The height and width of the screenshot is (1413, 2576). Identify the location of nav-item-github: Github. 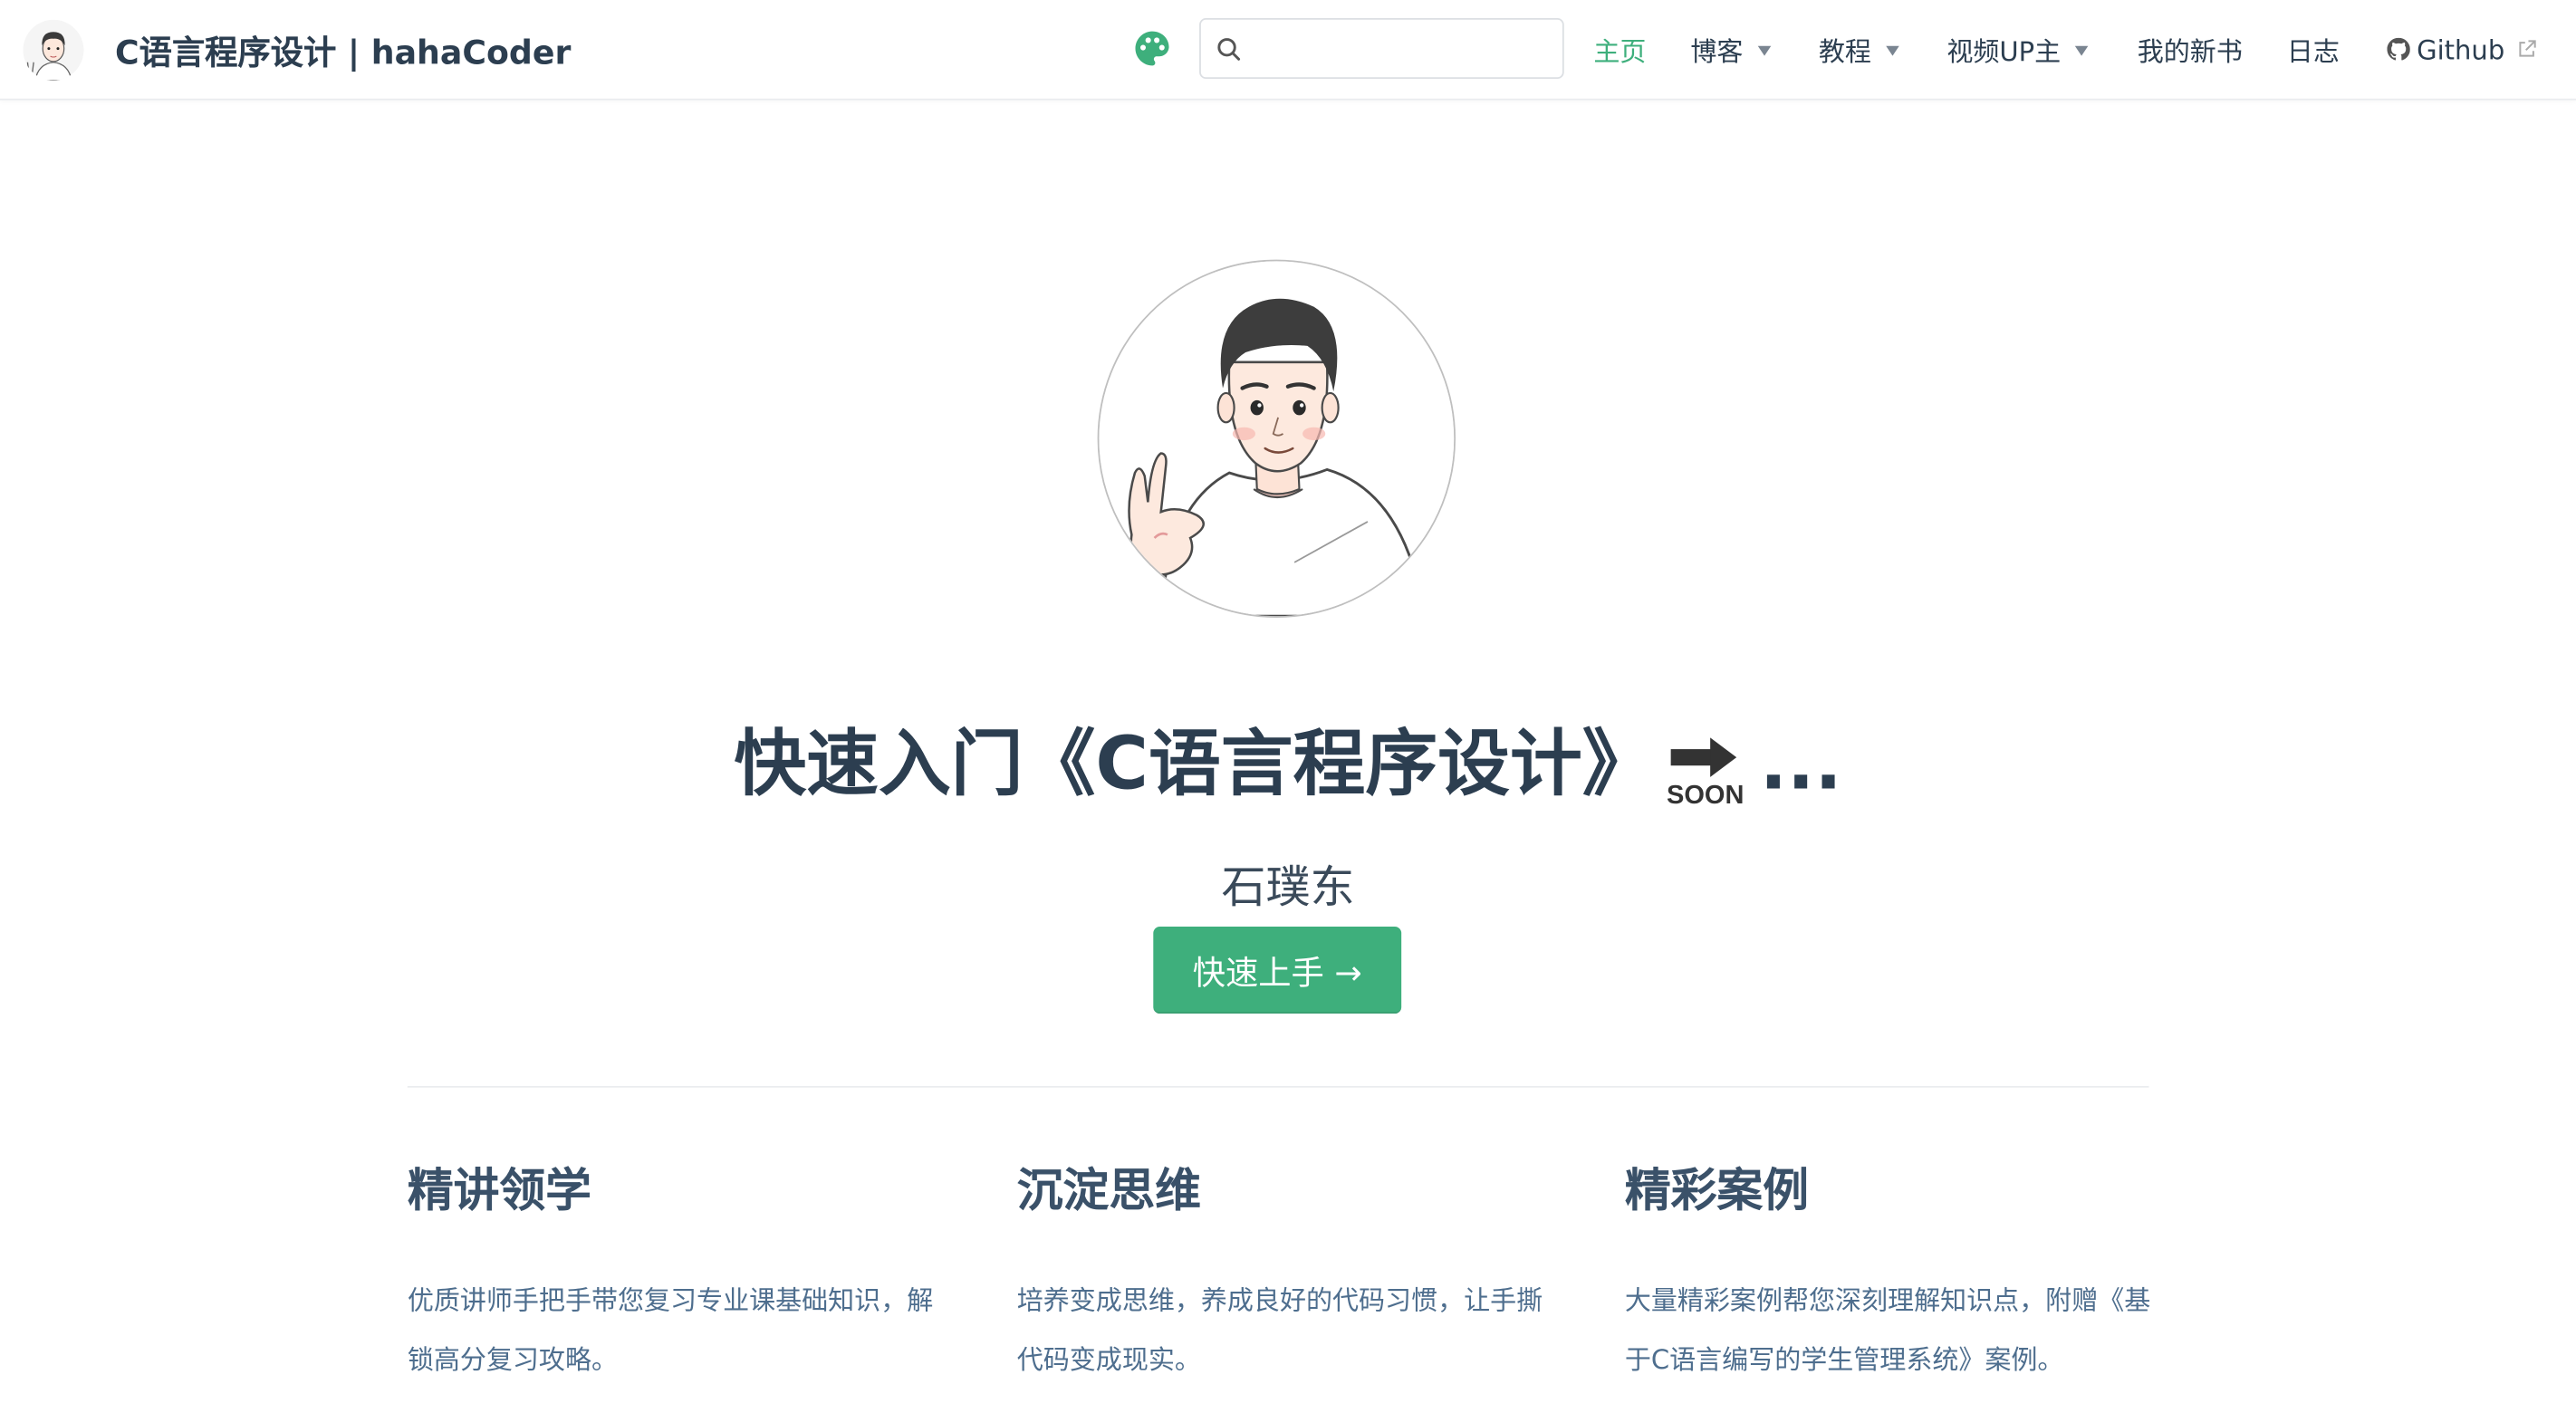
(2461, 49).